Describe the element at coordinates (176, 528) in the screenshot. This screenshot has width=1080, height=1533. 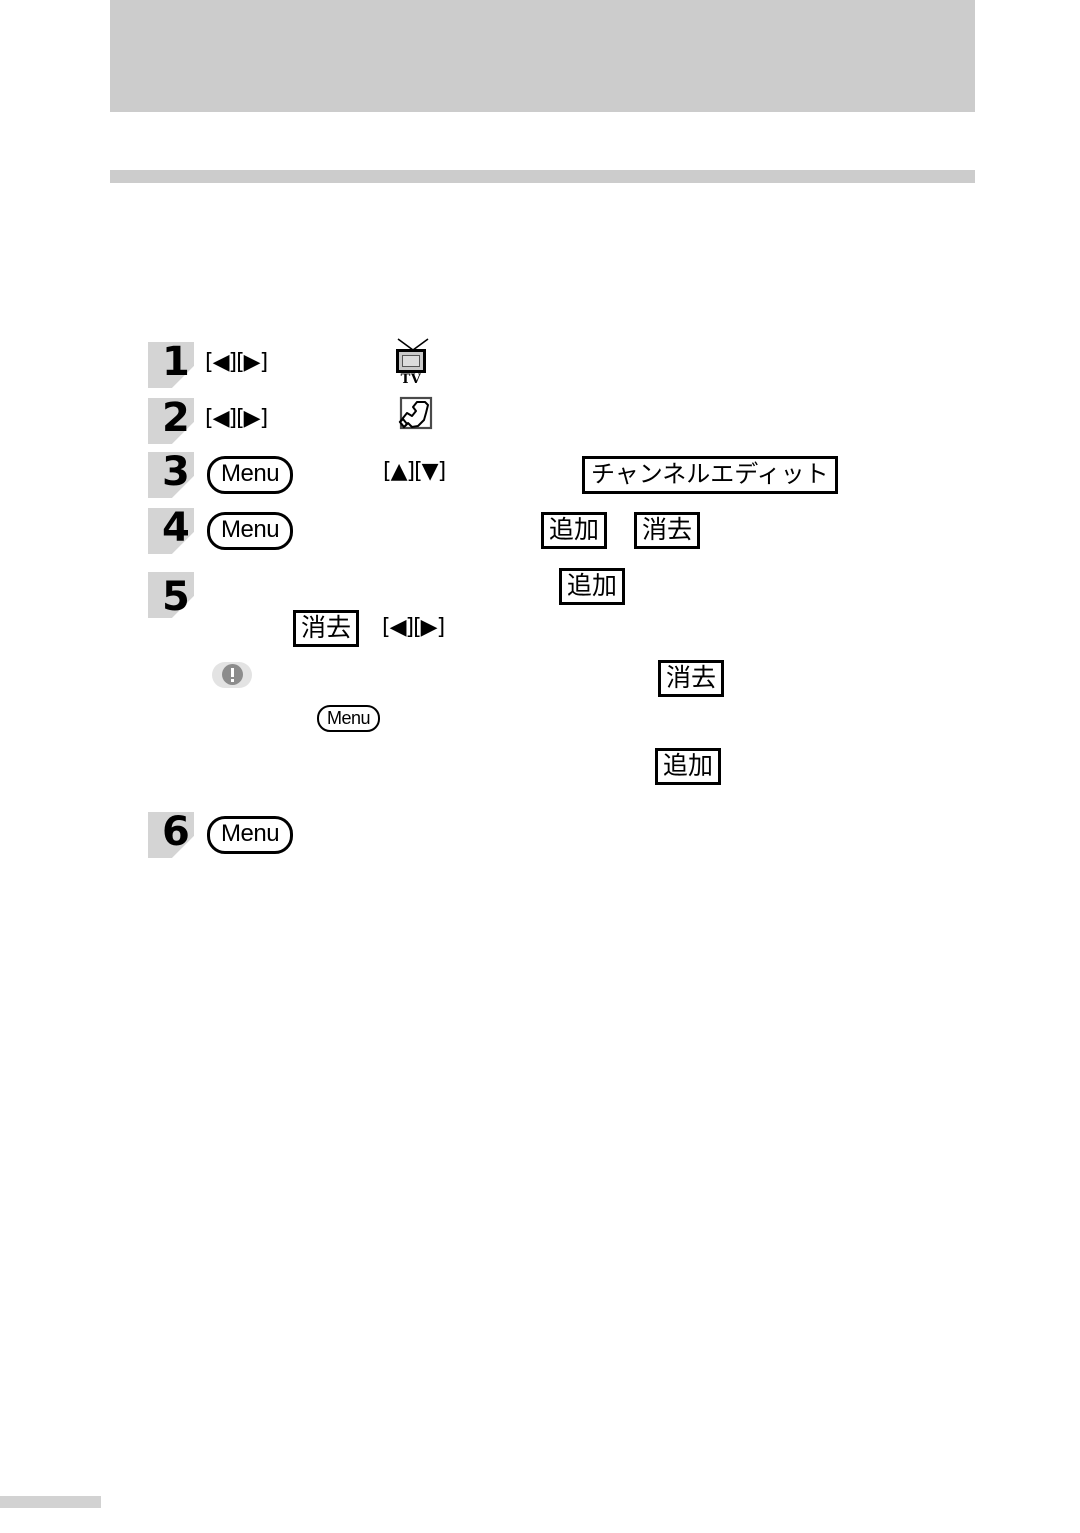
I see `step-4-number: 4` at that location.